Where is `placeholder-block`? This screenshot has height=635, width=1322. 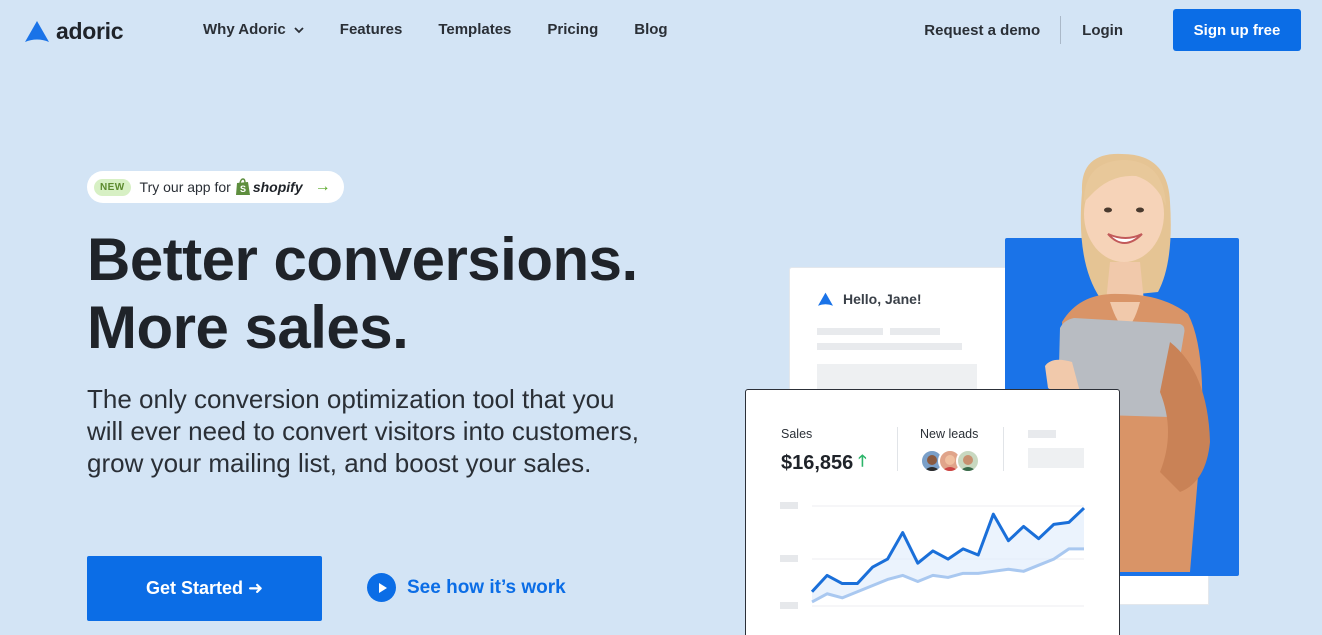 placeholder-block is located at coordinates (1056, 458).